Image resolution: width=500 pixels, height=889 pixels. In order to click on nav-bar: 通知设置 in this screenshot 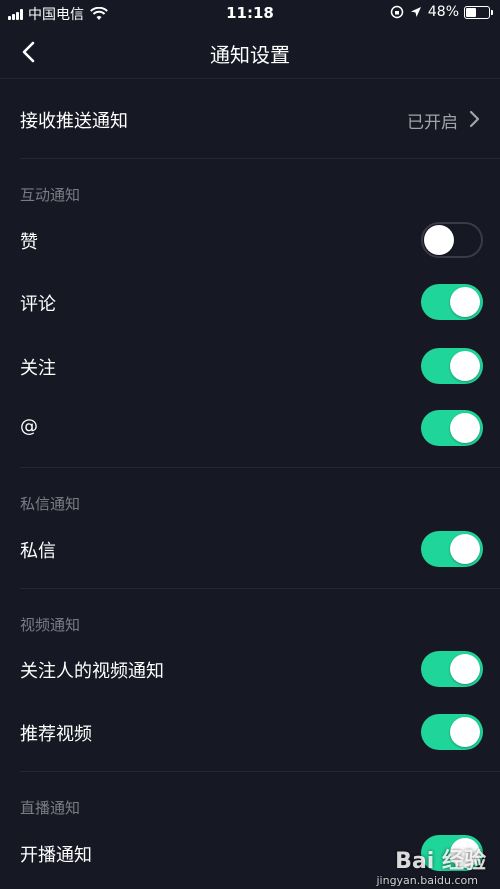, I will do `click(250, 52)`.